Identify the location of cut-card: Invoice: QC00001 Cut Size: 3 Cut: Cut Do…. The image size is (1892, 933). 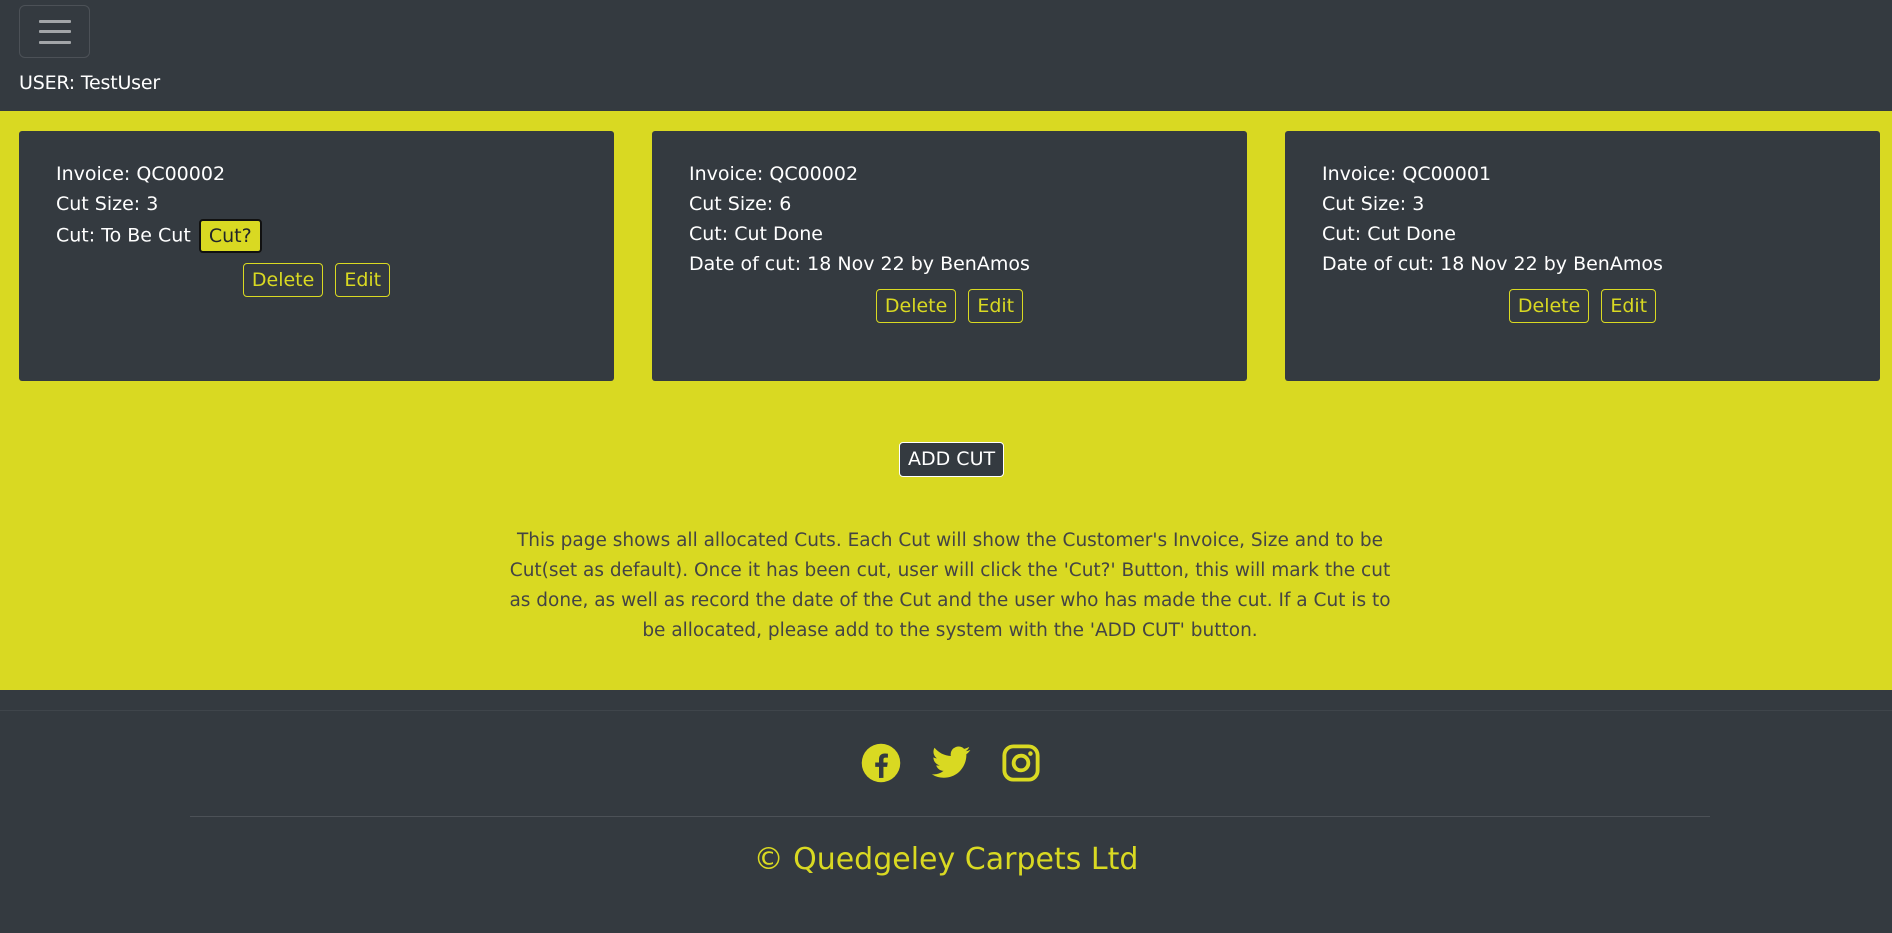
(1582, 256).